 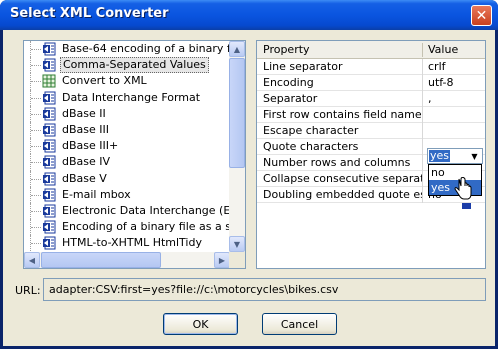 What do you see at coordinates (443, 49) in the screenshot?
I see `value-column-header: Value` at bounding box center [443, 49].